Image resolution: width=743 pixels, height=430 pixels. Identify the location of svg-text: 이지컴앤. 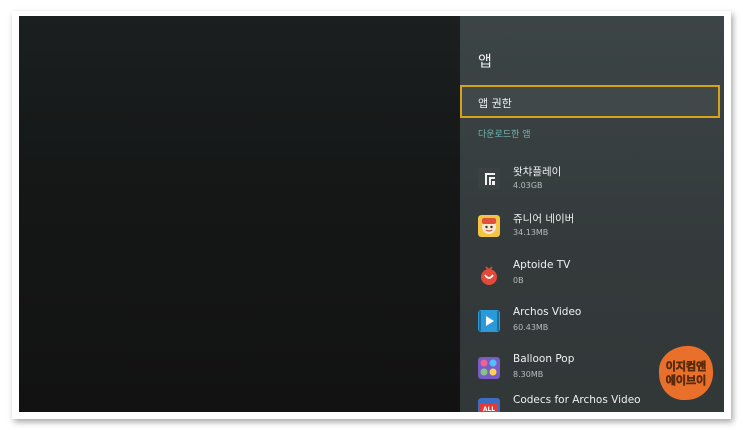
(686, 366).